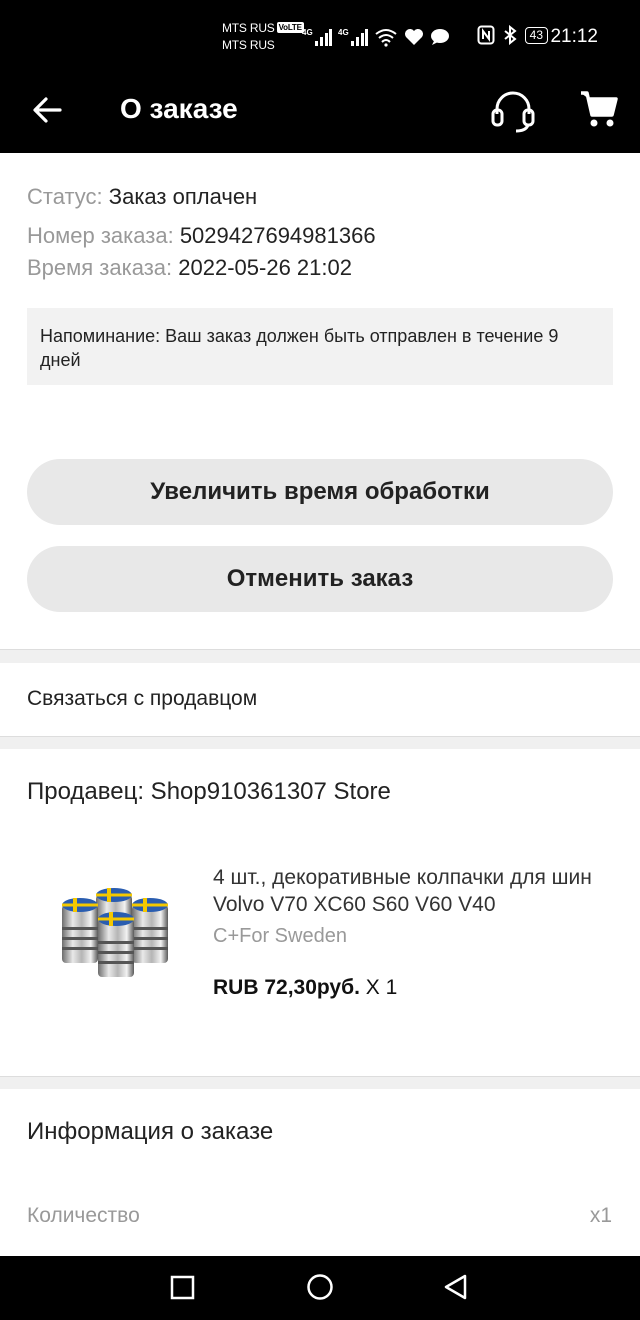  What do you see at coordinates (378, 987) in the screenshot?
I see `product-quantity: X 1` at bounding box center [378, 987].